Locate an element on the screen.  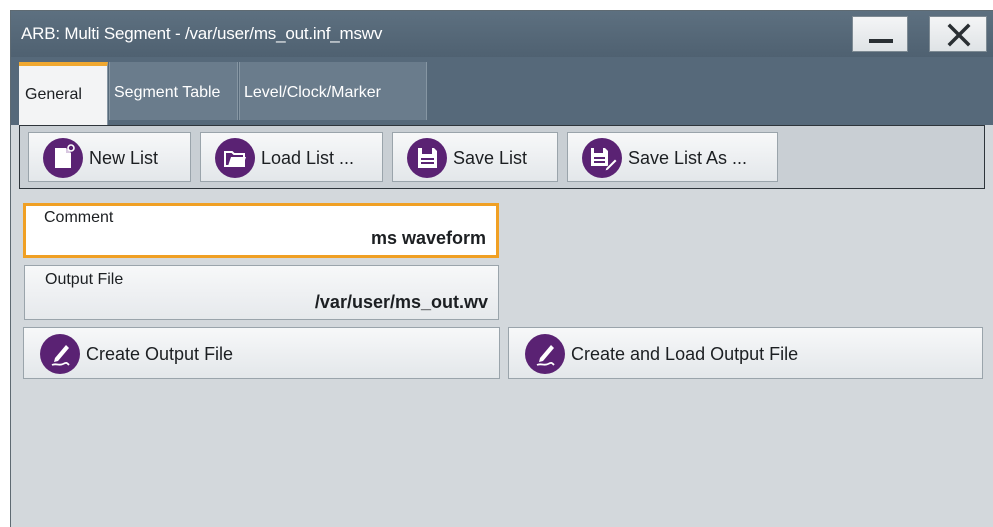
comment-label: Comment is located at coordinates (79, 217).